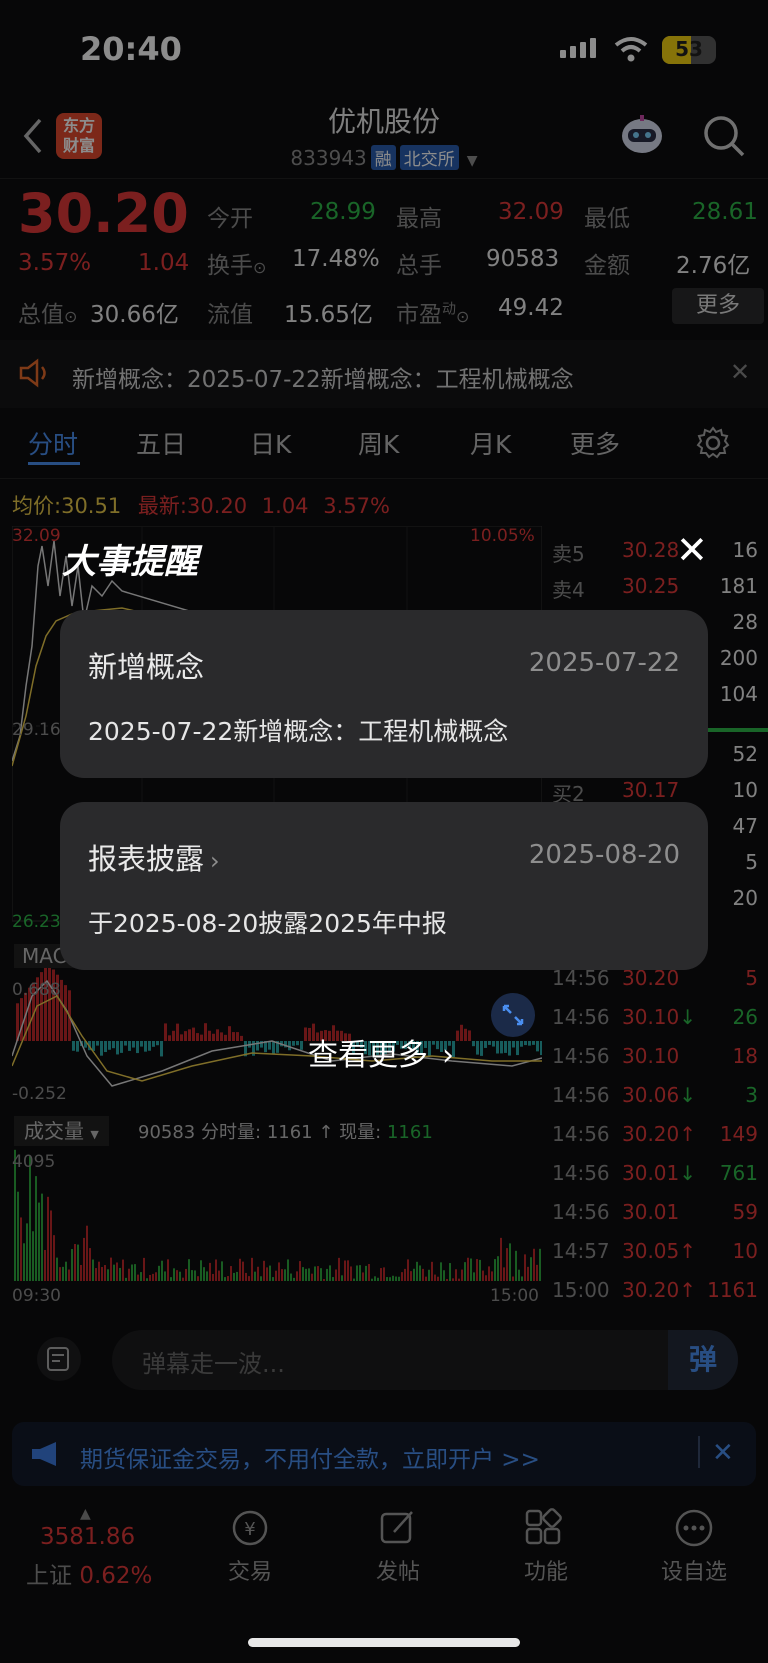  What do you see at coordinates (604, 855) in the screenshot?
I see `event-card-date: 2025-08-20` at bounding box center [604, 855].